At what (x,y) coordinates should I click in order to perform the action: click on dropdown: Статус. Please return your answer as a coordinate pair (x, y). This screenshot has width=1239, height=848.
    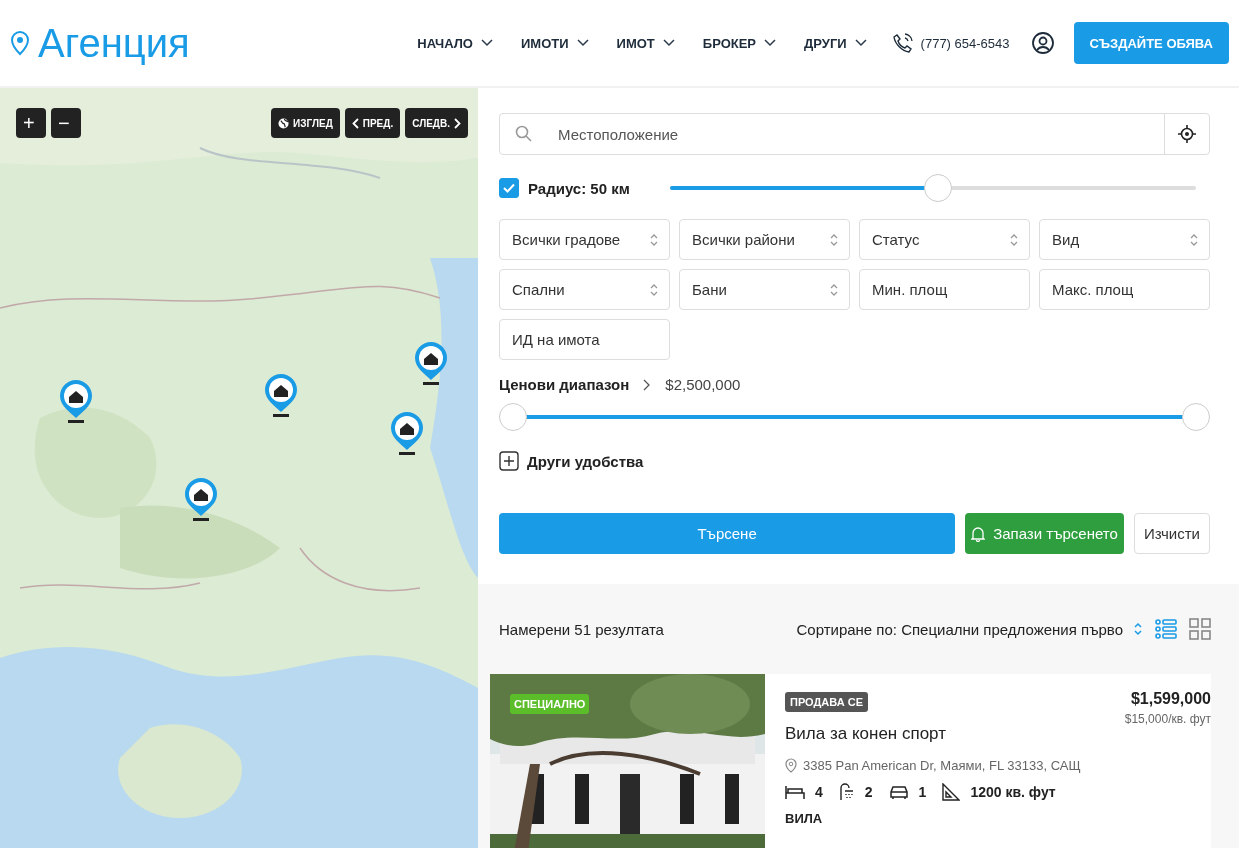
    Looking at the image, I should click on (944, 239).